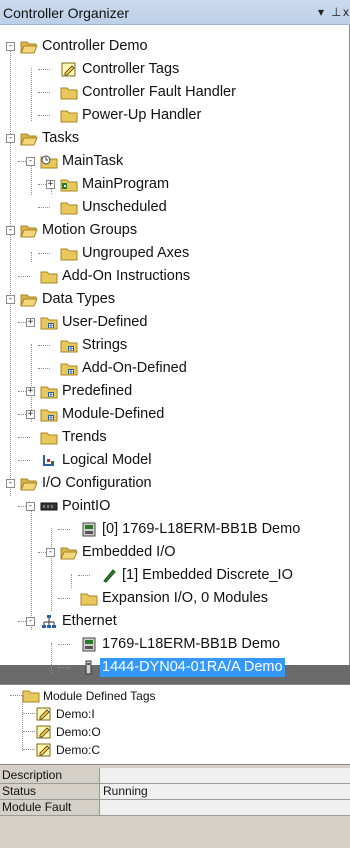 This screenshot has height=848, width=350. I want to click on property-name: Module Fault, so click(50, 807).